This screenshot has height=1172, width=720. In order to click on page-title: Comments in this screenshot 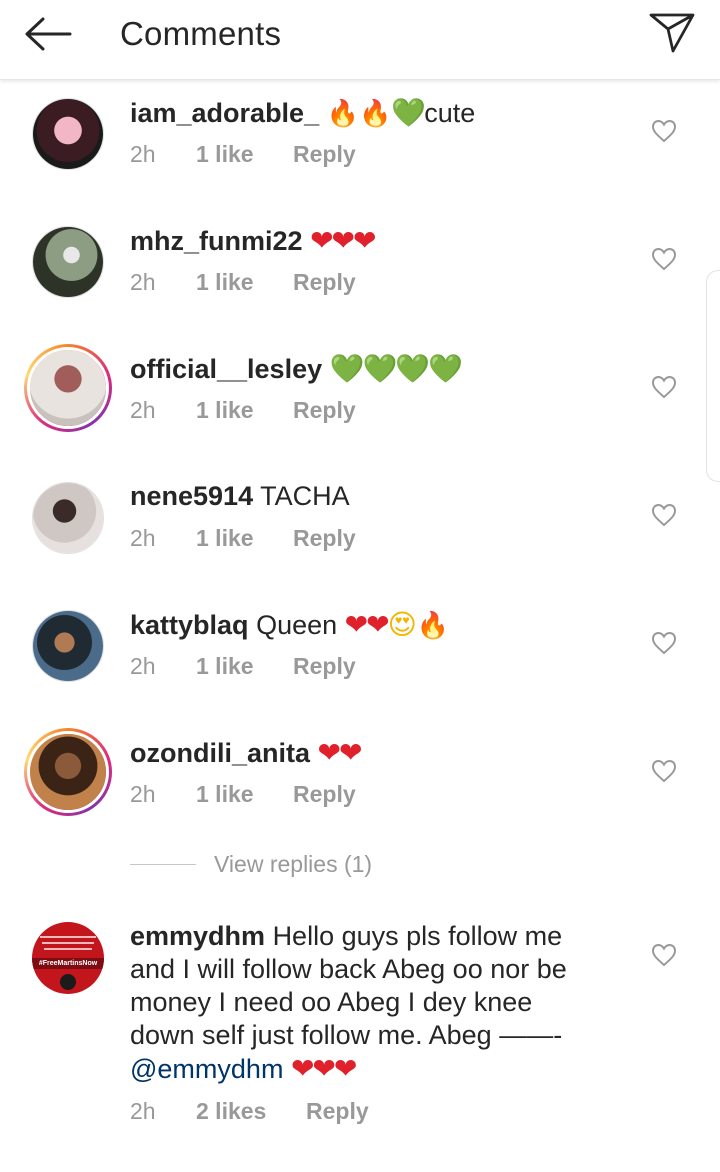, I will do `click(201, 33)`.